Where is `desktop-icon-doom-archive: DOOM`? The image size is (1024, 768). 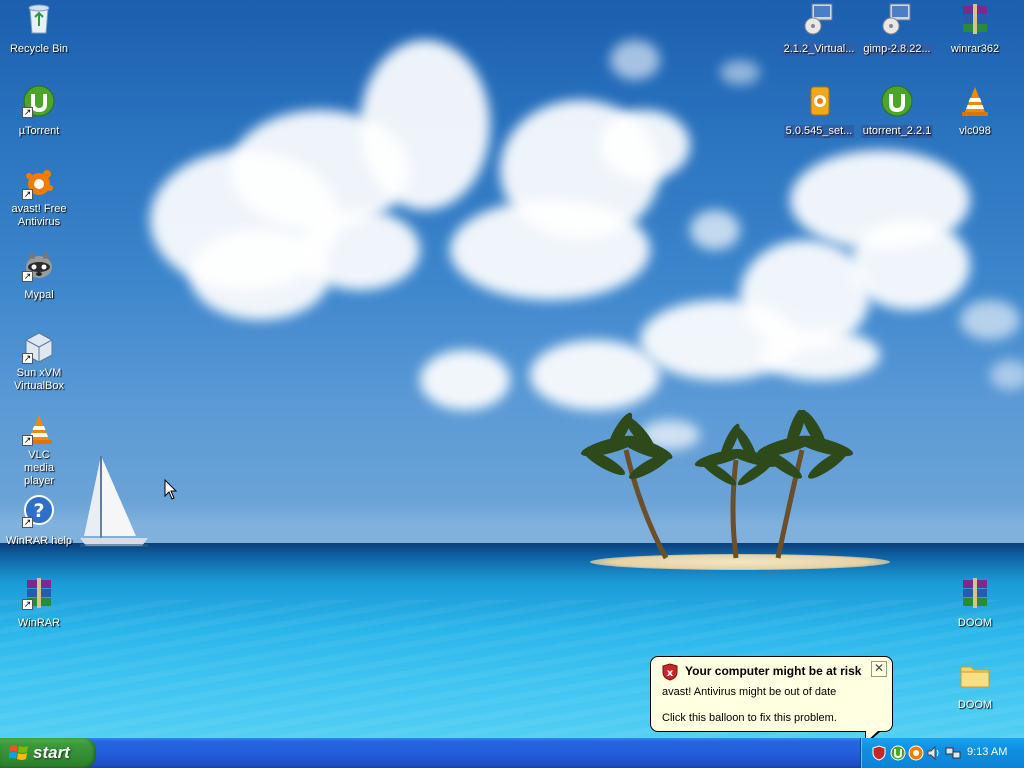 desktop-icon-doom-archive: DOOM is located at coordinates (975, 603).